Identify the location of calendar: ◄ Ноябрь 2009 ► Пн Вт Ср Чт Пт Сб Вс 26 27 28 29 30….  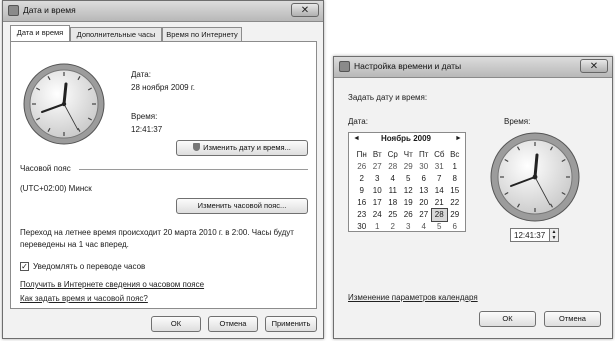
(407, 182).